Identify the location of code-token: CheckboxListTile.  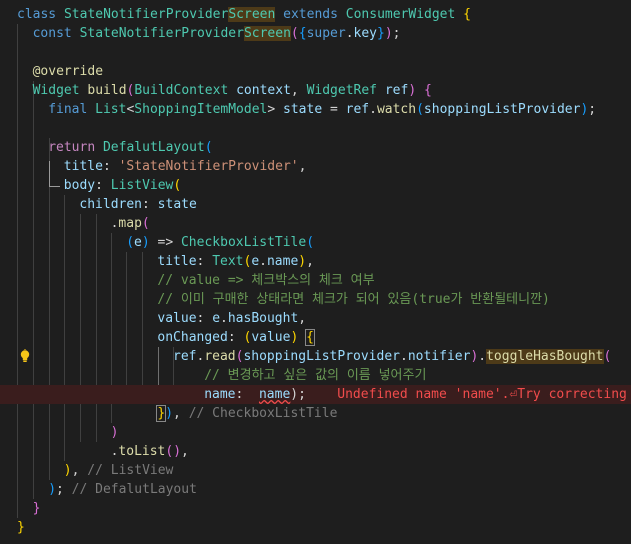
(243, 242).